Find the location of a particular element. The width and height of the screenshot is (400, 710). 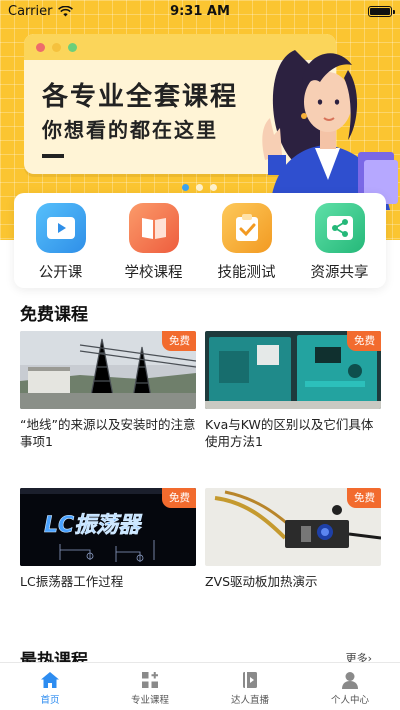

category-label: 公开课 is located at coordinates (60, 273).